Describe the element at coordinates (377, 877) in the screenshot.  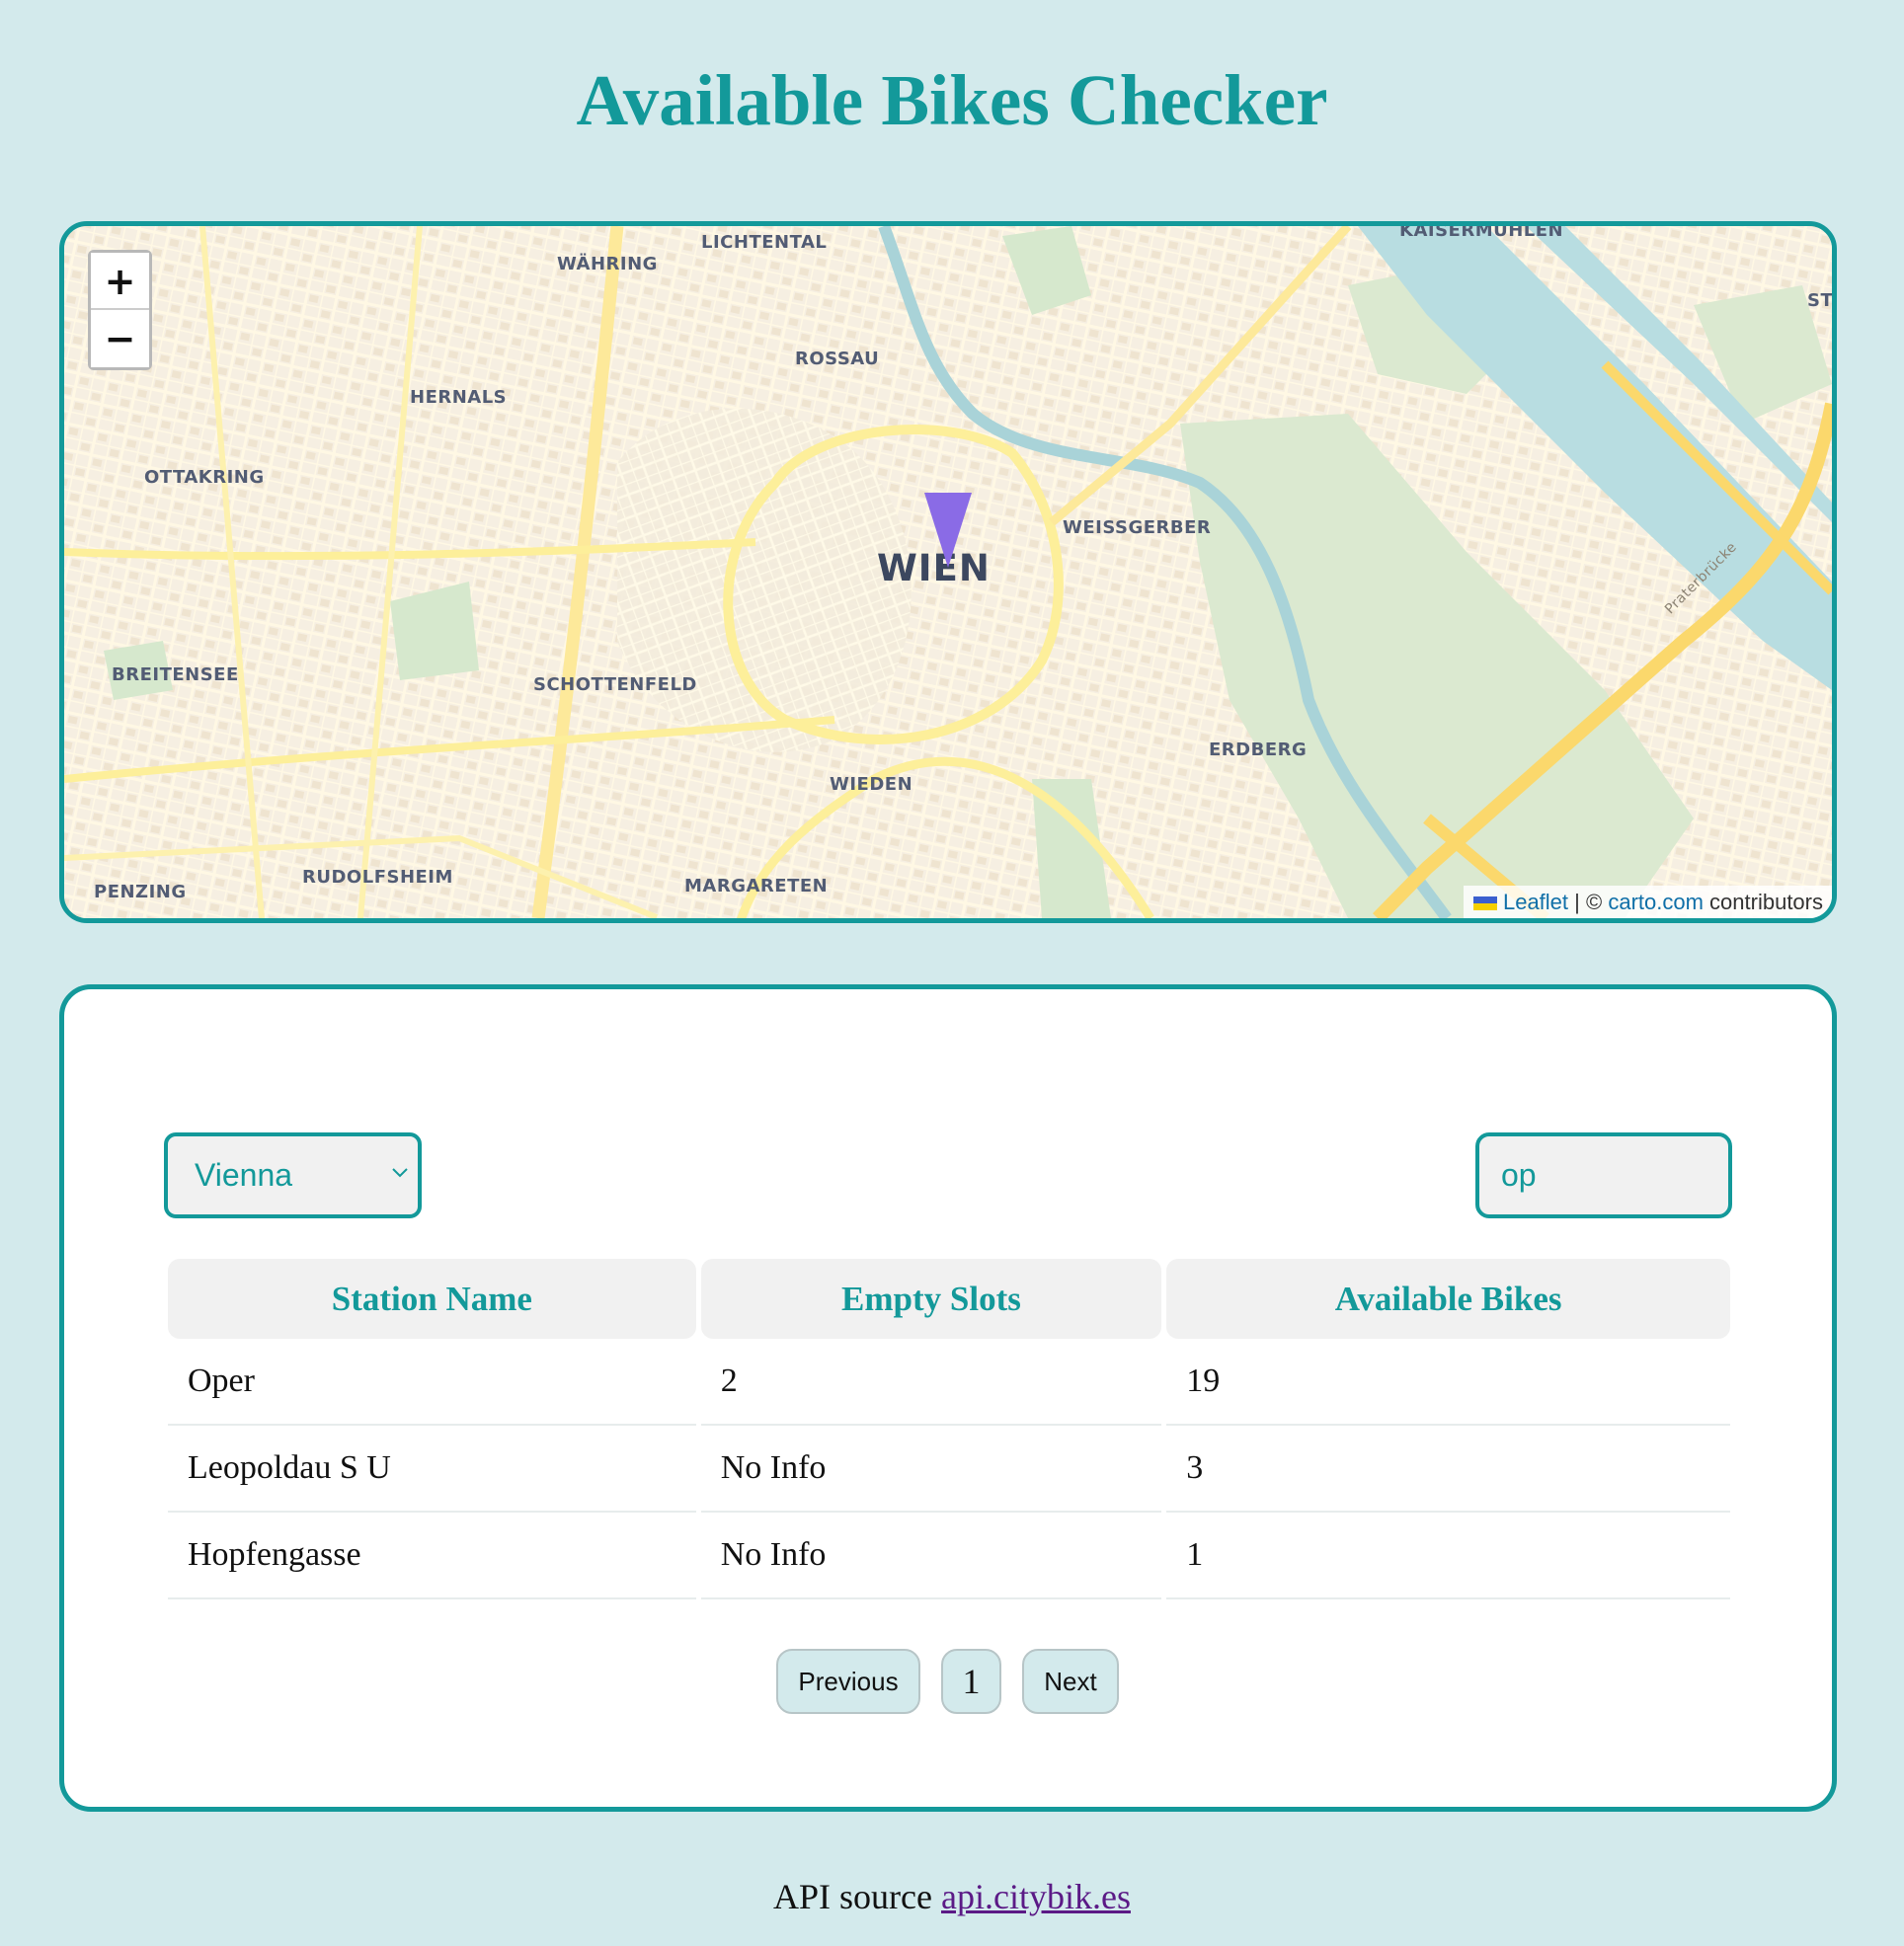
I see `map-label-rudolfsheim: RUDOLFSHEIM` at that location.